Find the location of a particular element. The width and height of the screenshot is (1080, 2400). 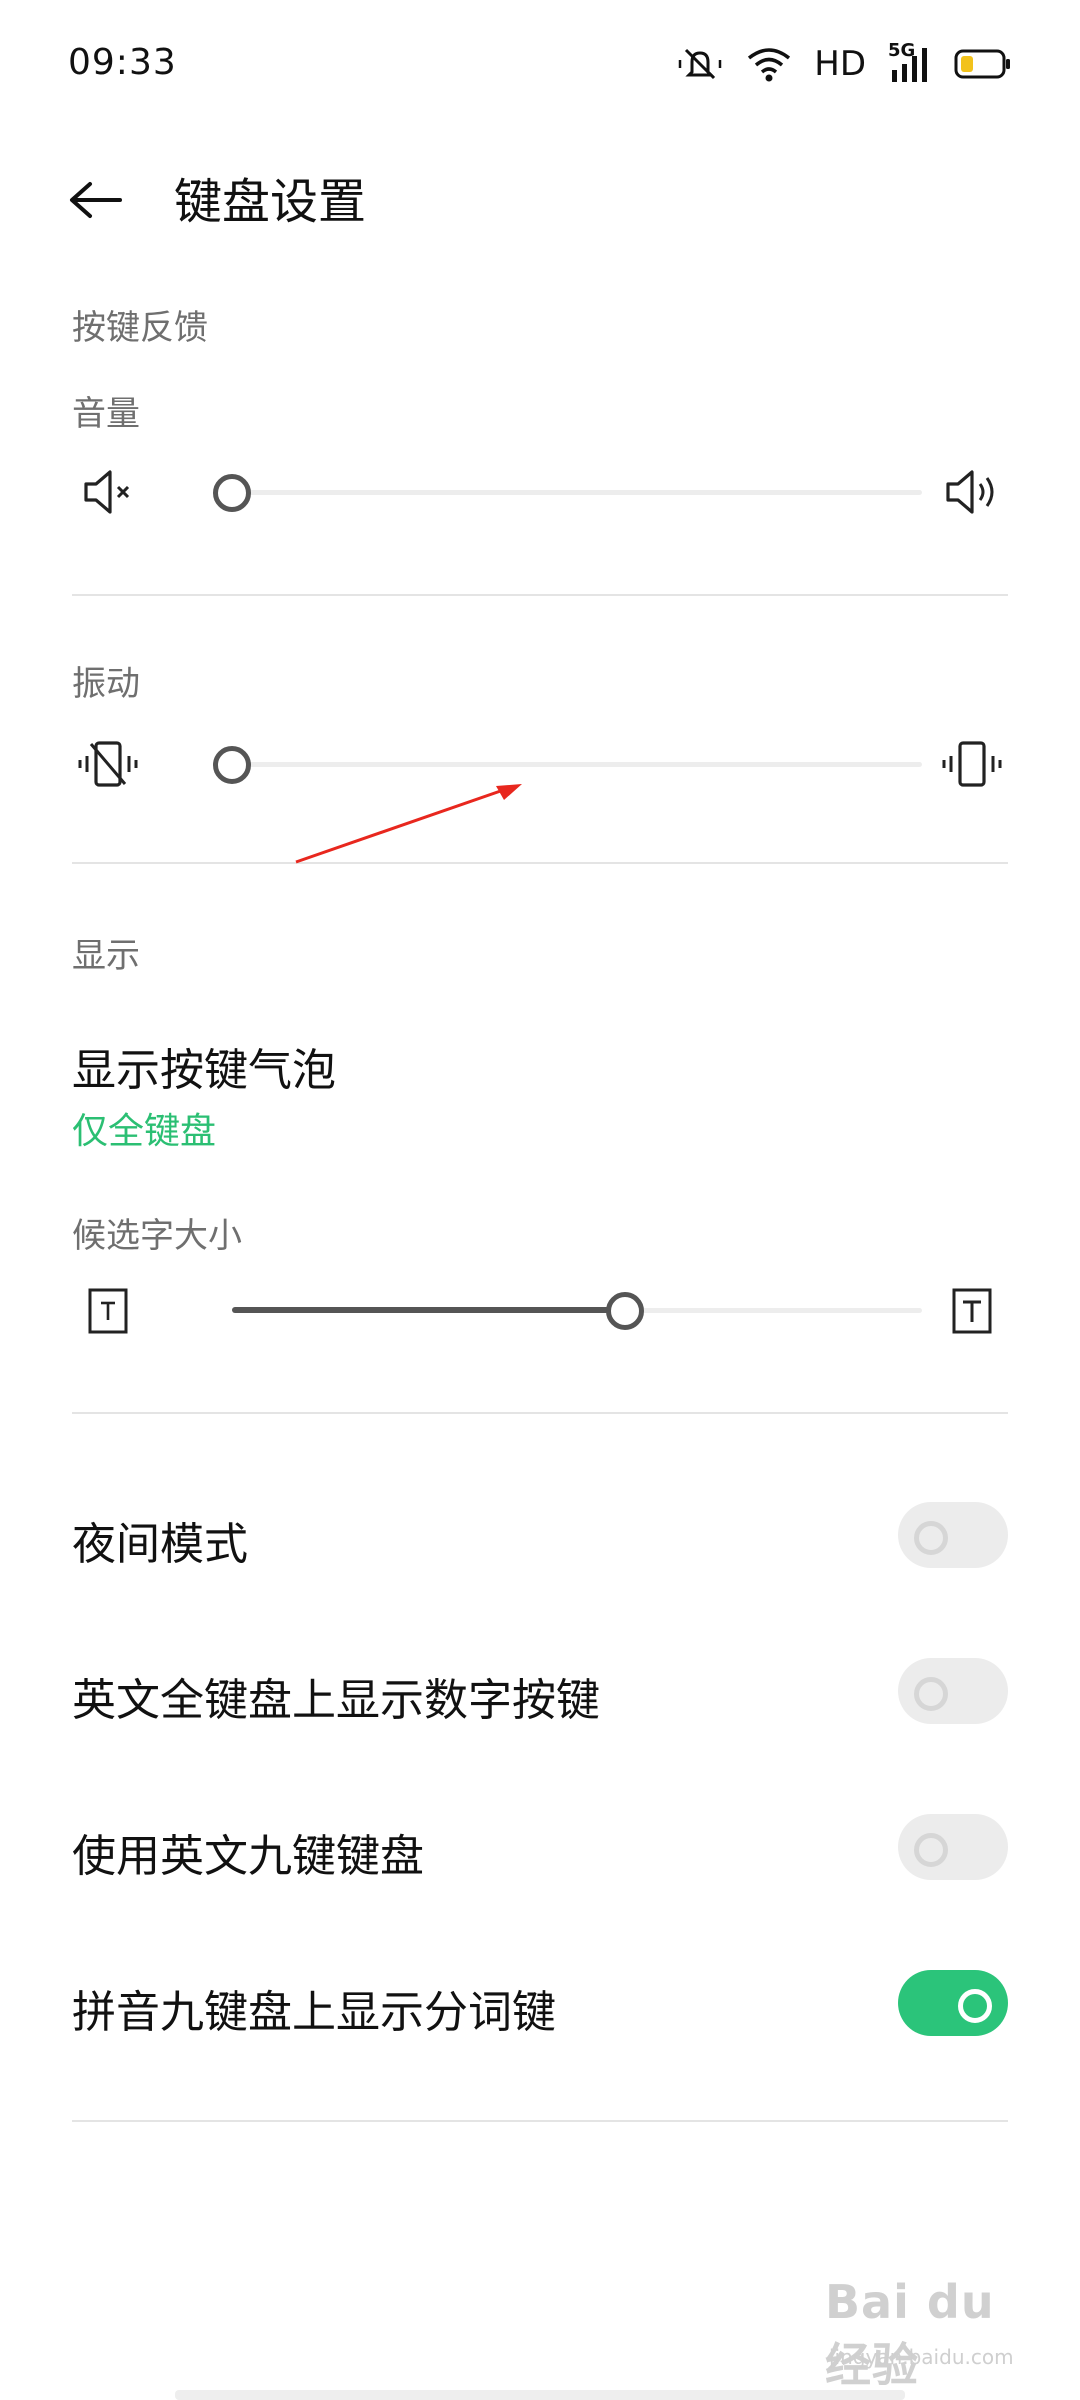

bell-off-icon is located at coordinates (700, 64).